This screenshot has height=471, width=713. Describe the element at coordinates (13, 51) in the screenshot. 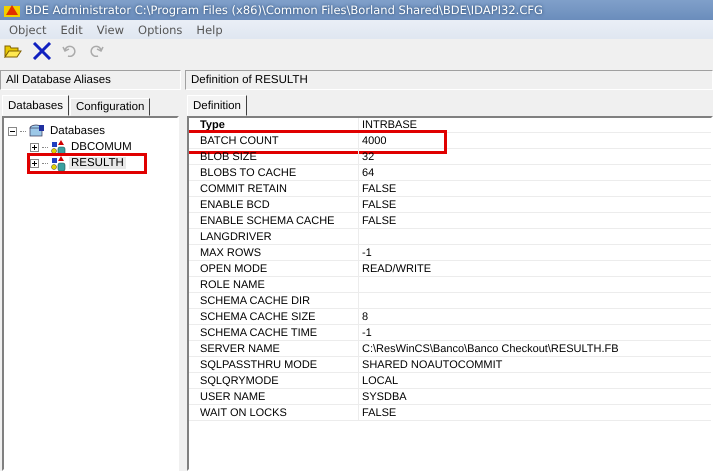

I see `open-folder-icon` at that location.